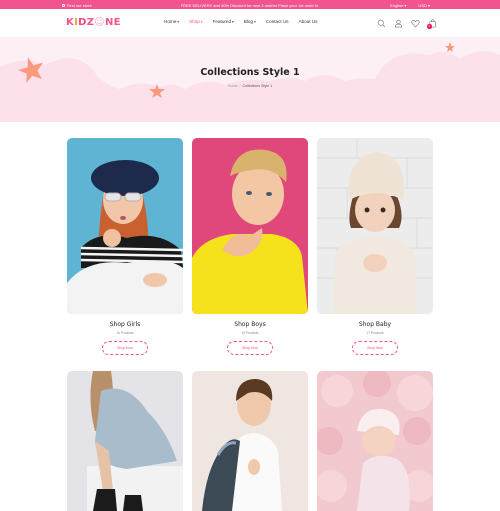 The width and height of the screenshot is (500, 511). Describe the element at coordinates (250, 324) in the screenshot. I see `collection-name: Shop Boys` at that location.